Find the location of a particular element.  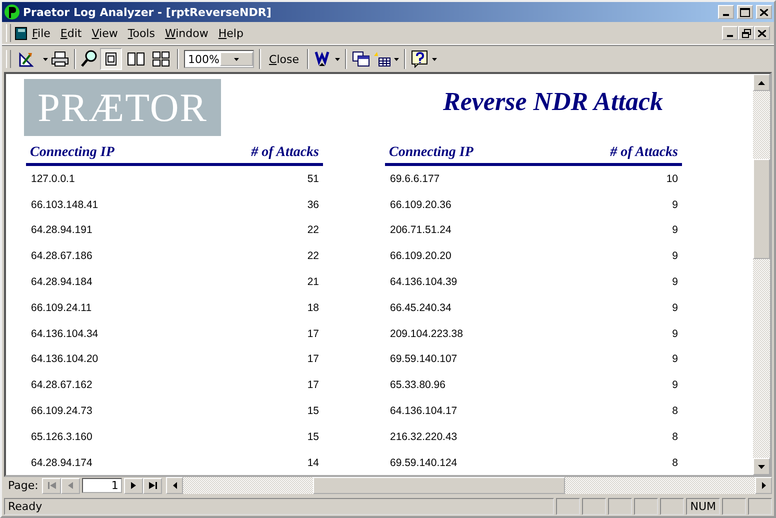

menu-item: File is located at coordinates (41, 33).